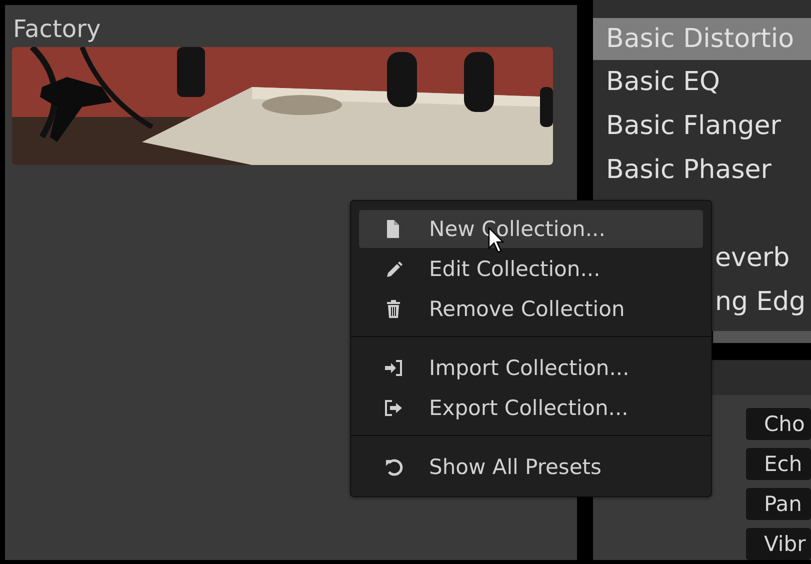  I want to click on trash-icon, so click(394, 309).